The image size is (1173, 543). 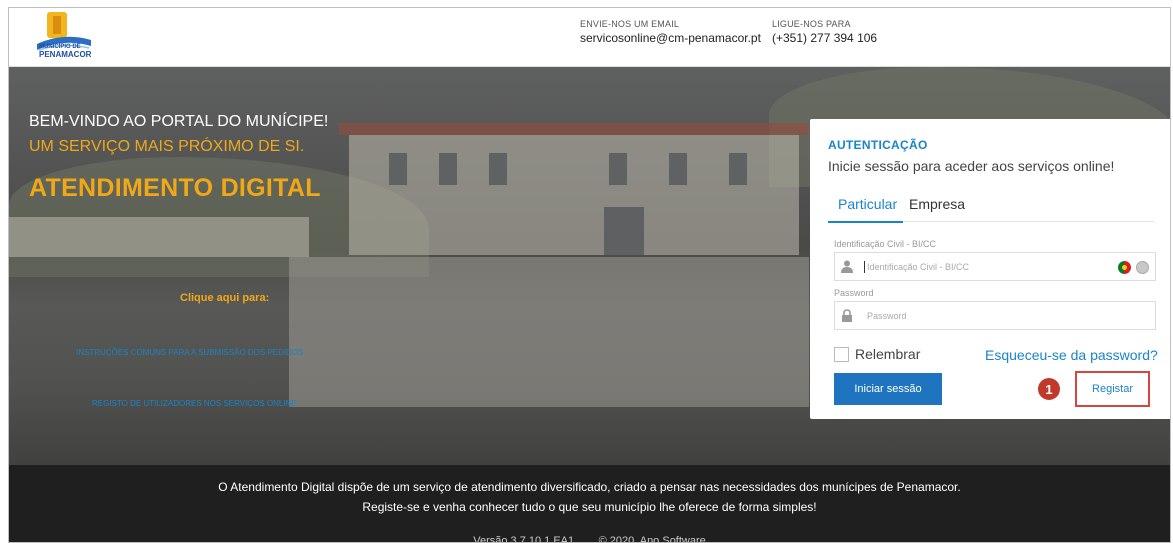 What do you see at coordinates (811, 24) in the screenshot?
I see `phone-label: LIGUE-NOS PARA` at bounding box center [811, 24].